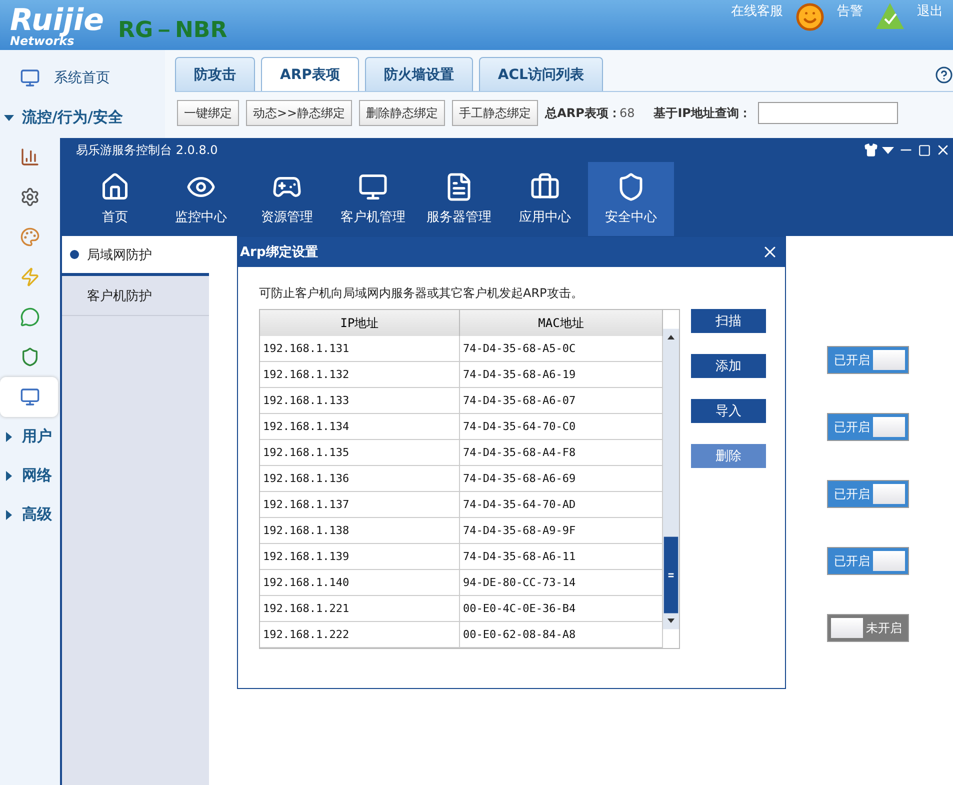  What do you see at coordinates (30, 157) in the screenshot?
I see `chart-icon` at bounding box center [30, 157].